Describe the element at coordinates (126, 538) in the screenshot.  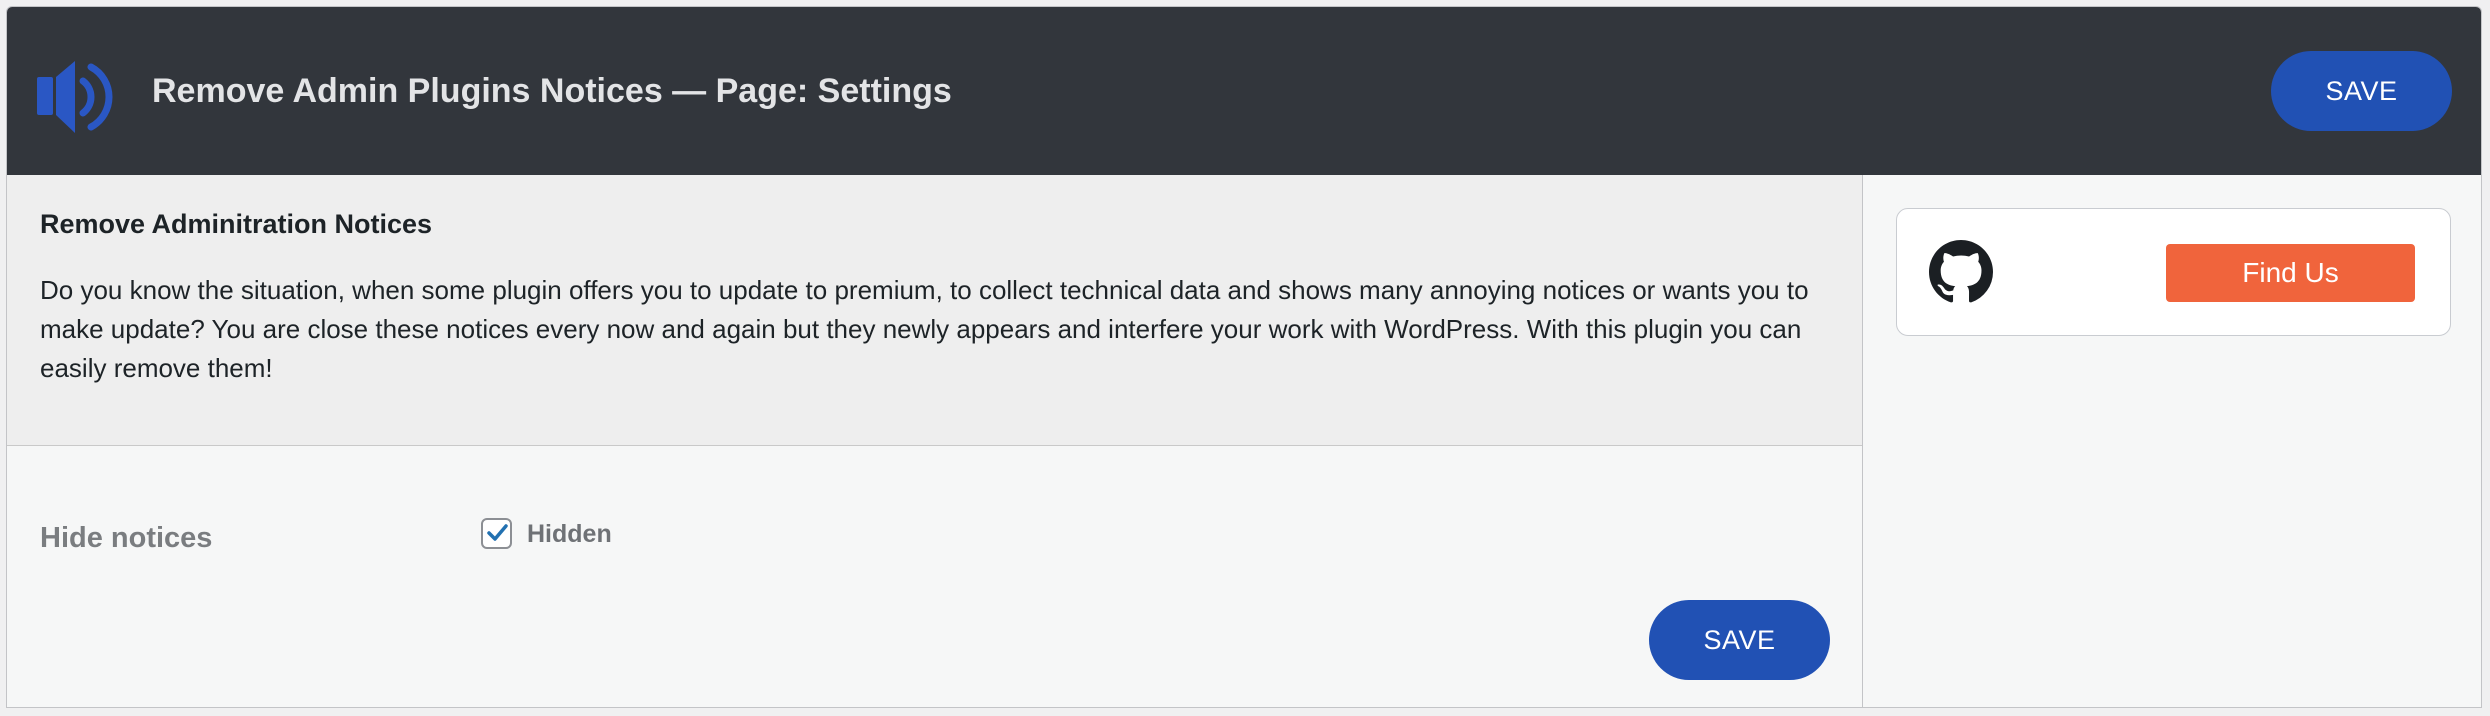
I see `hide-notices-label: Hide notices` at that location.